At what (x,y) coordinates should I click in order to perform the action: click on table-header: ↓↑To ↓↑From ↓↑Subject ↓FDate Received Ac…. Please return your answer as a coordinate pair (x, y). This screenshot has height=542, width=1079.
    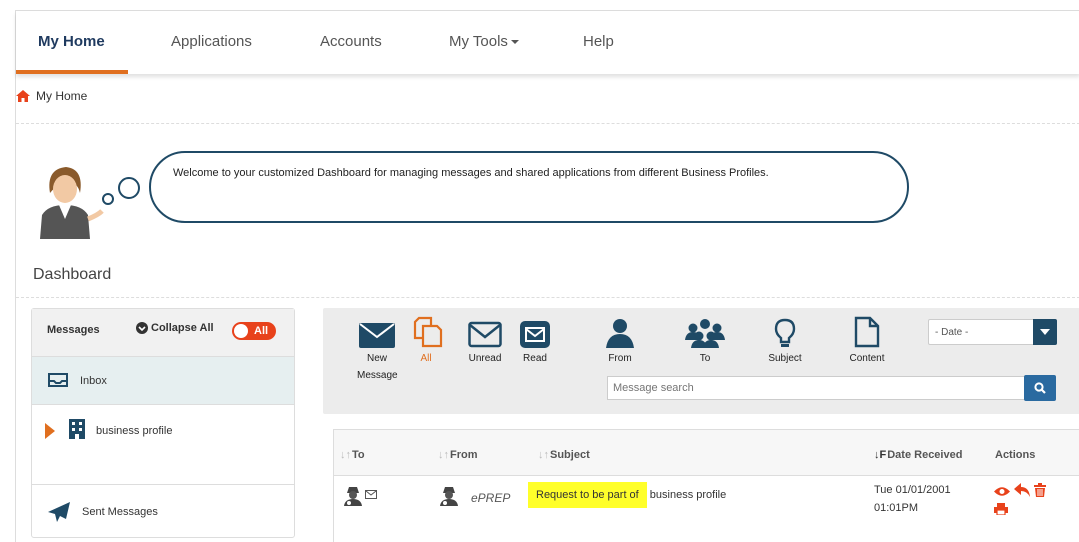
    Looking at the image, I should click on (706, 453).